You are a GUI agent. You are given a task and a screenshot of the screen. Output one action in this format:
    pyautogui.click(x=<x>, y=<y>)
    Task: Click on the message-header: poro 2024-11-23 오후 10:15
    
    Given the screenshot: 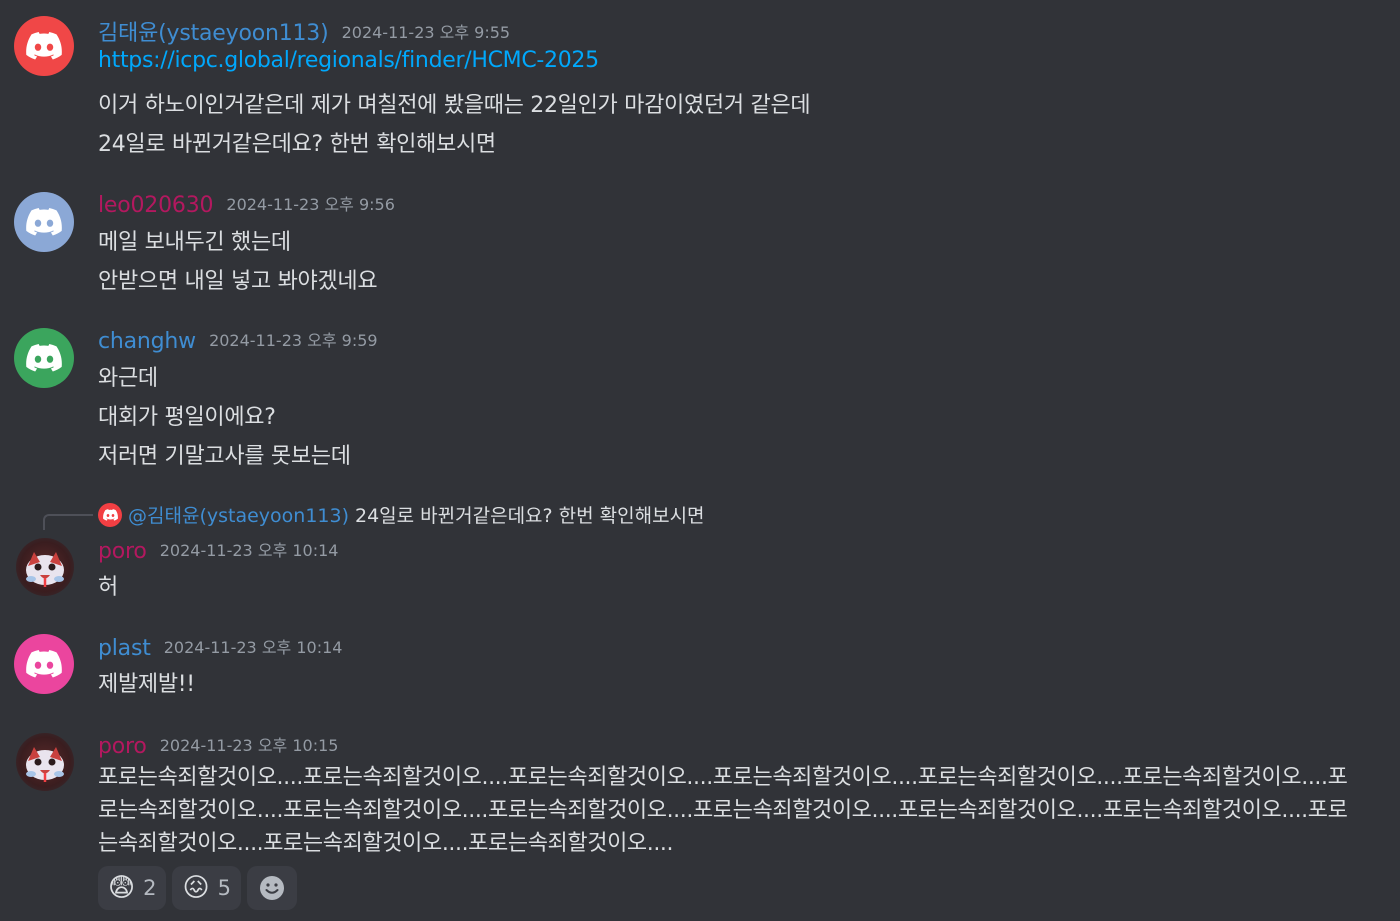 What is the action you would take?
    pyautogui.click(x=218, y=745)
    